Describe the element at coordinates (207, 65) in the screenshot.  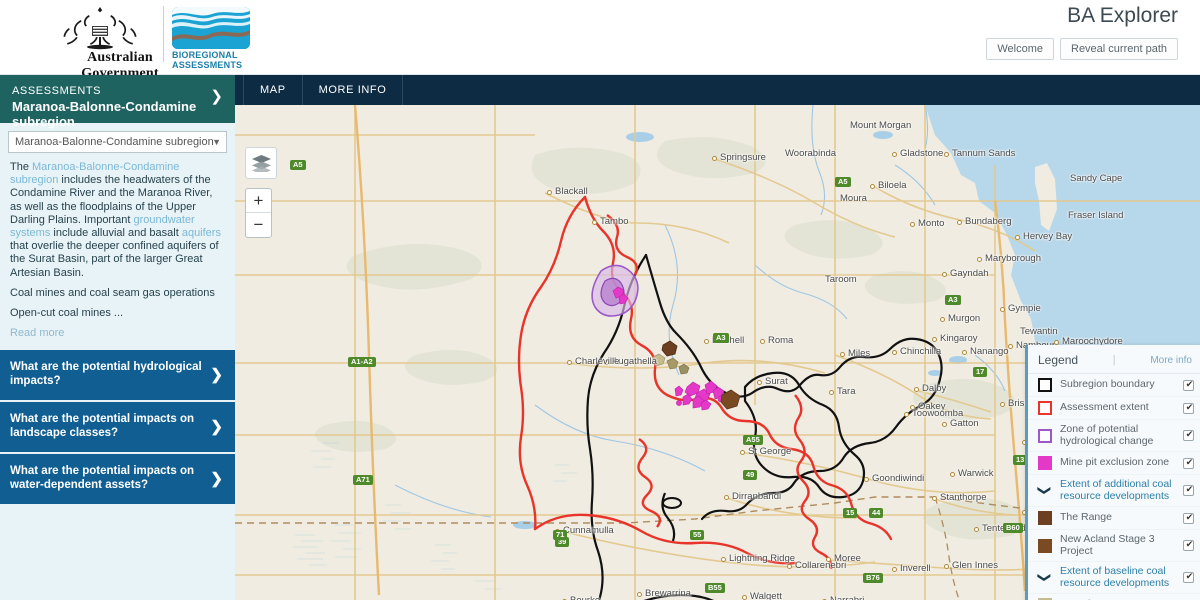
I see `ba-logo-line2: ASSESSMENTS` at that location.